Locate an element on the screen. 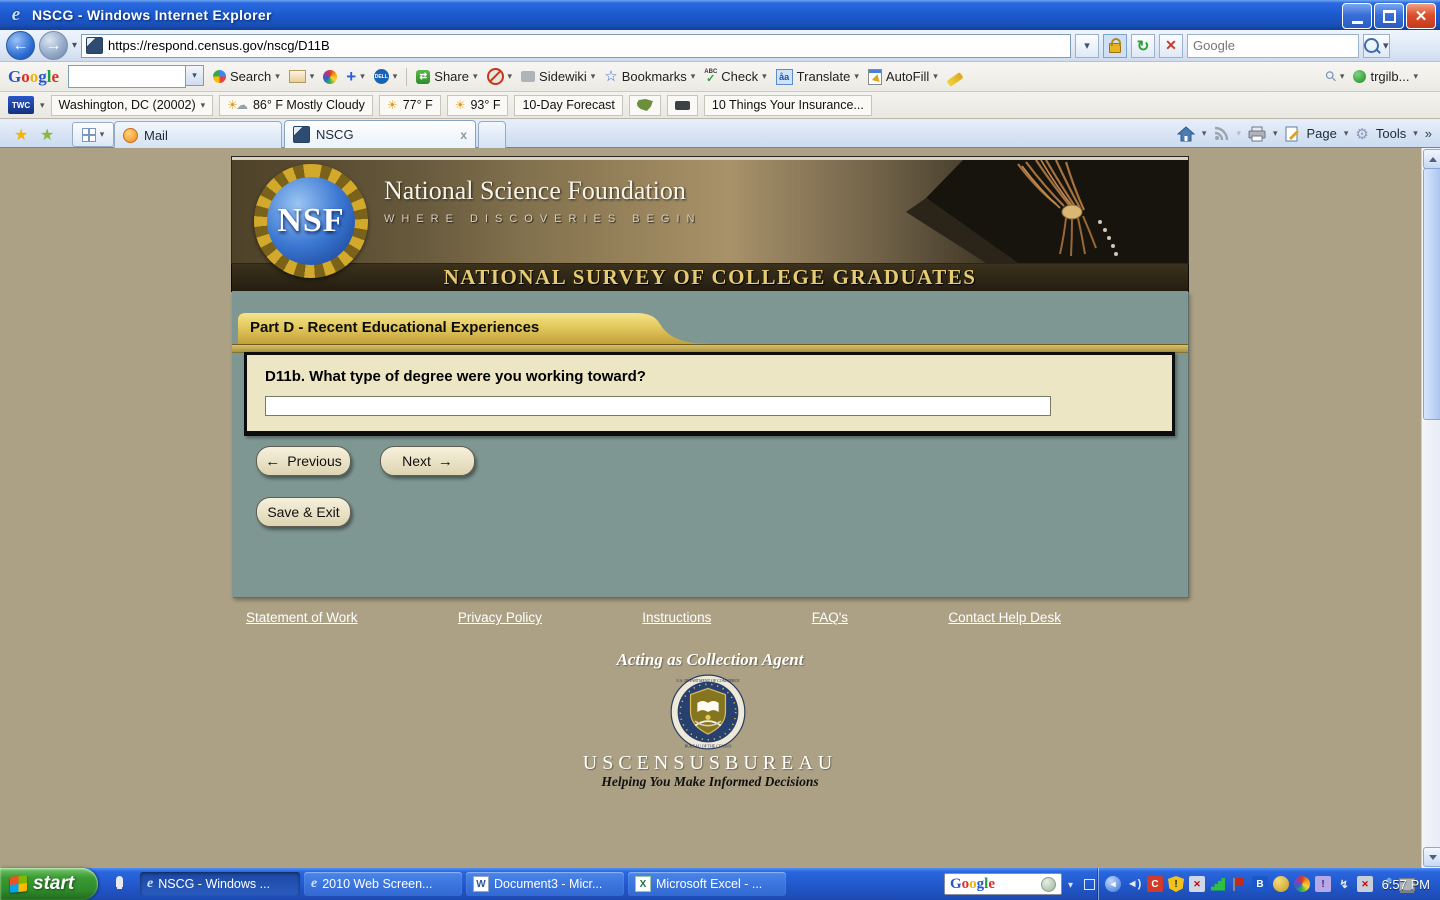 Image resolution: width=1440 pixels, height=900 pixels. forecast-button: 10-Day Forecast is located at coordinates (568, 105).